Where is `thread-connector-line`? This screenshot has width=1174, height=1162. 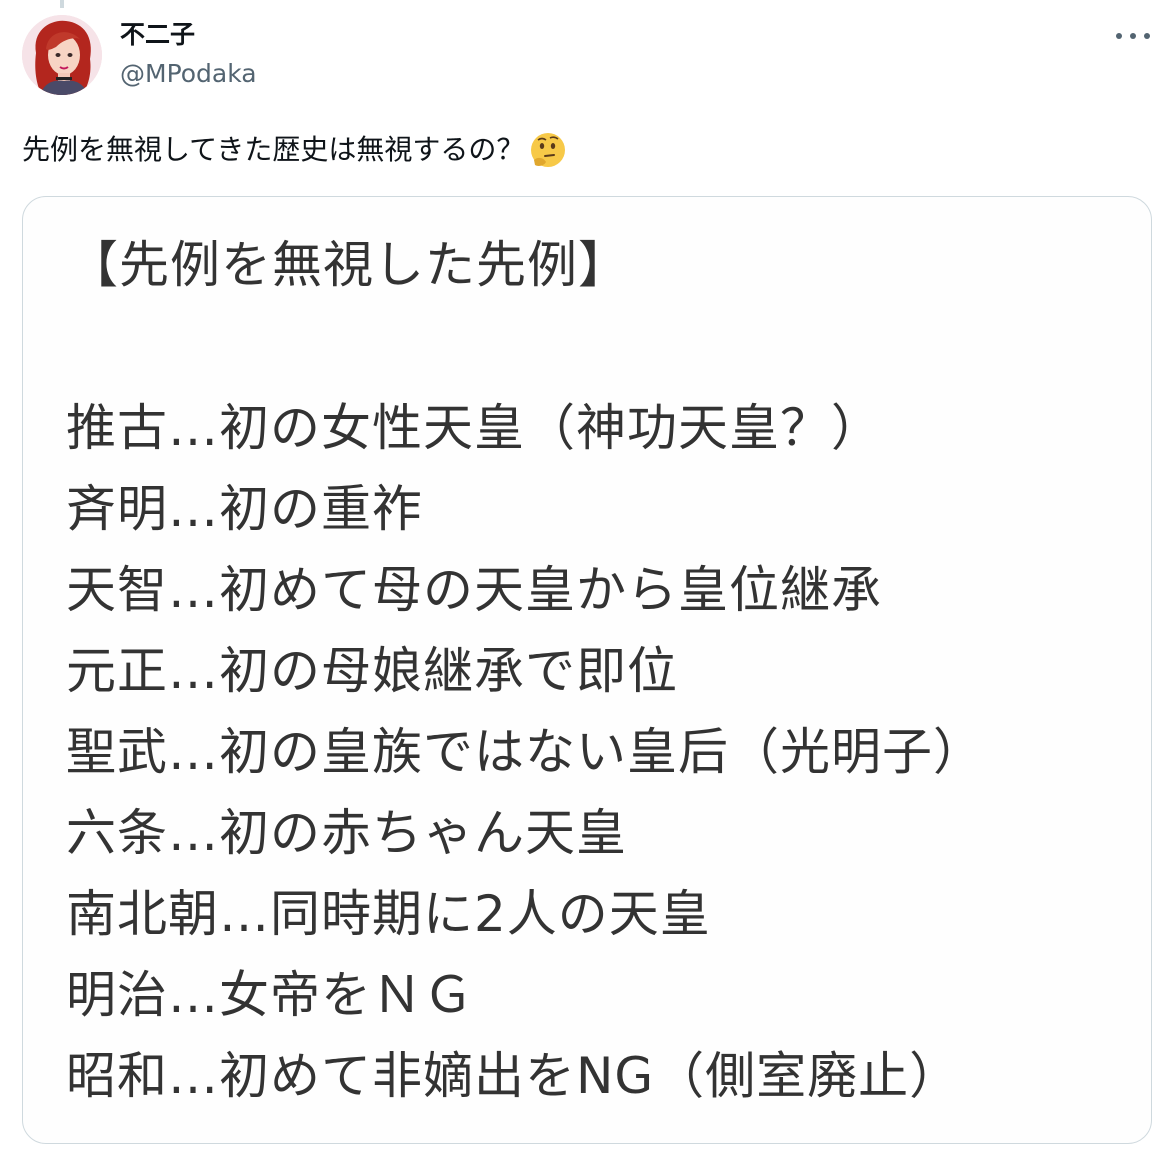
thread-connector-line is located at coordinates (62, 4).